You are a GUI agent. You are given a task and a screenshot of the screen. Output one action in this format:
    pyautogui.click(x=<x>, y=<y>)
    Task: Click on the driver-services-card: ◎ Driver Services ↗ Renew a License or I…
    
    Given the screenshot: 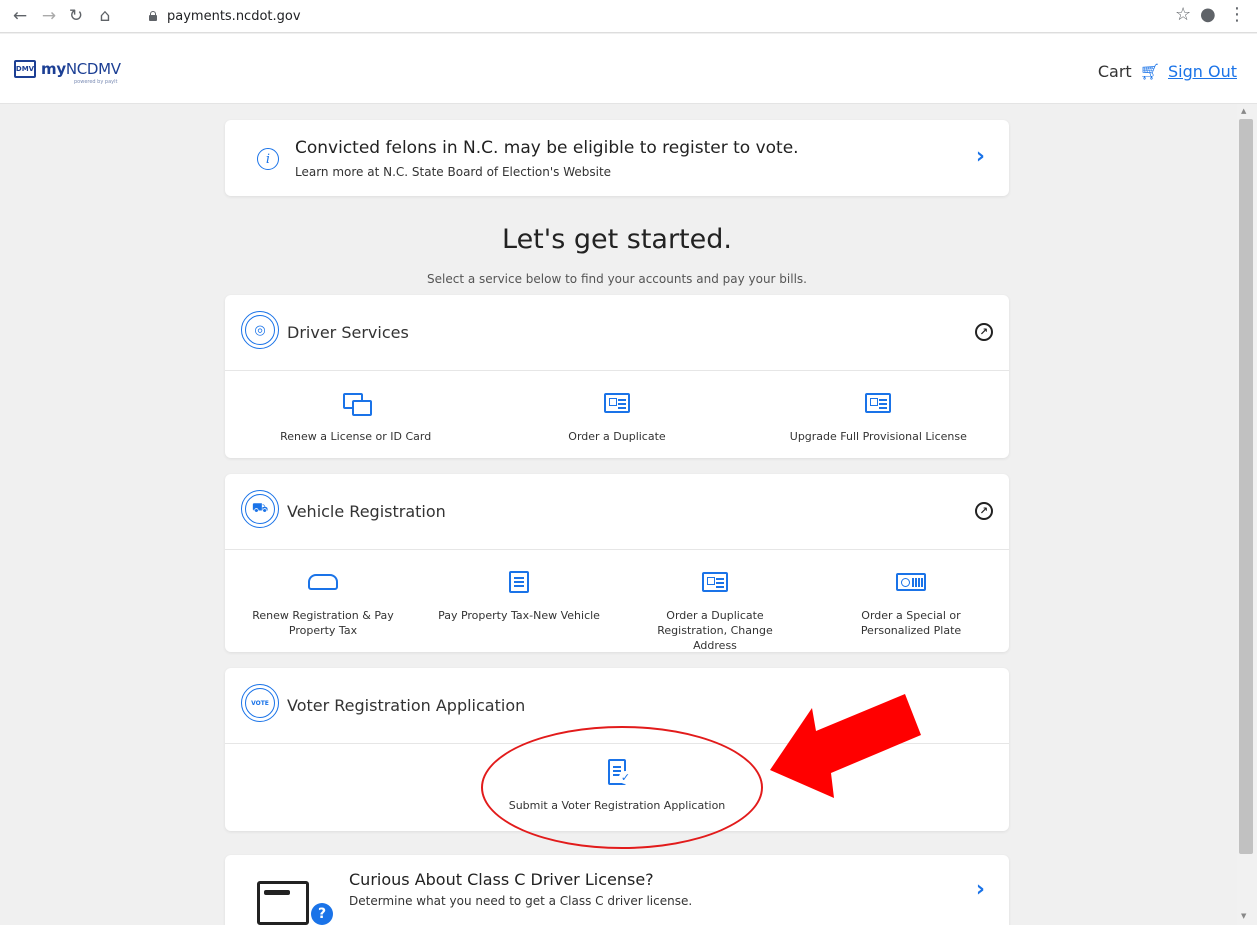 What is the action you would take?
    pyautogui.click(x=617, y=376)
    